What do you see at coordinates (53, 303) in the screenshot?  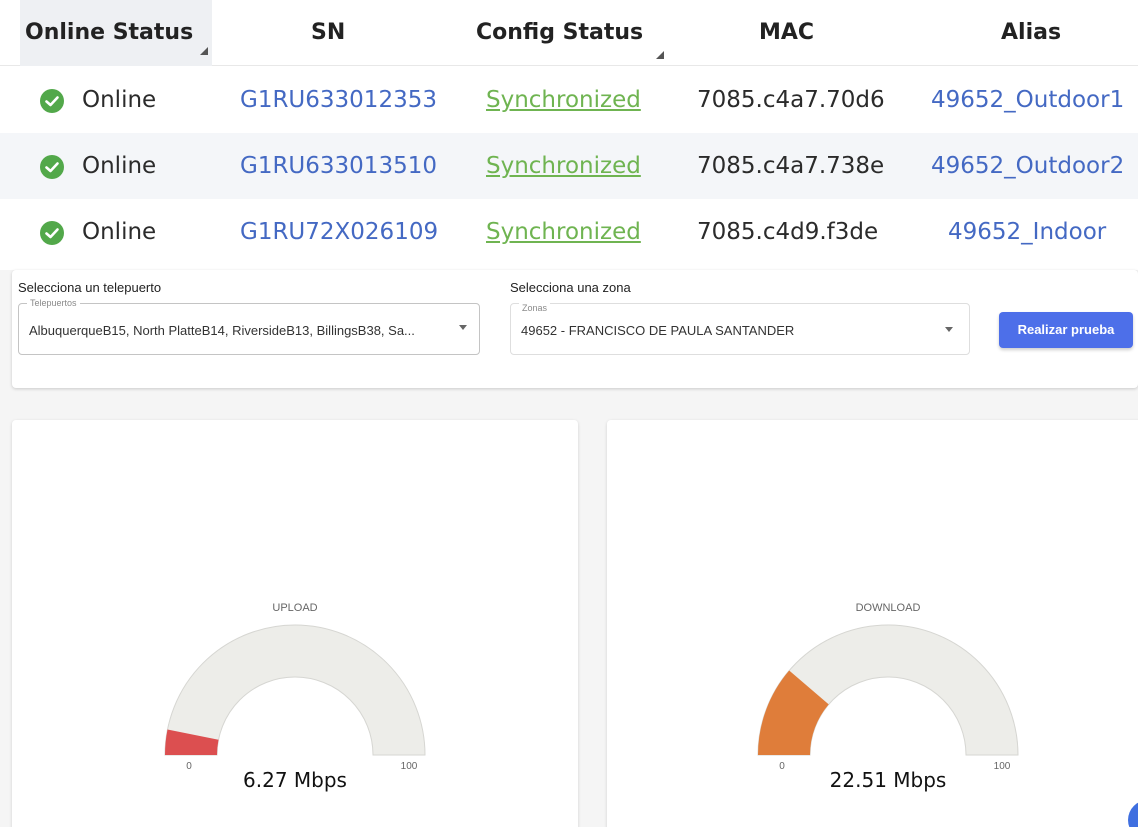 I see `teleport-select-legend: Telepuertos` at bounding box center [53, 303].